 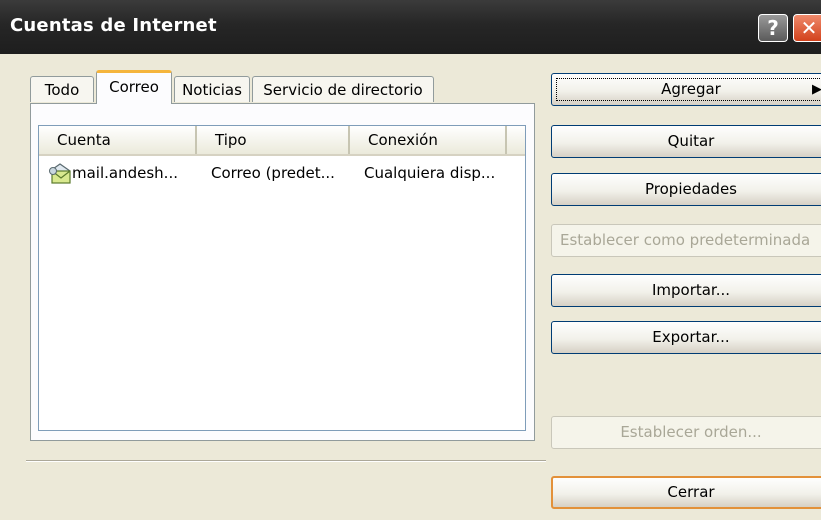 I want to click on submenu-arrow-icon: ▶, so click(x=816, y=89).